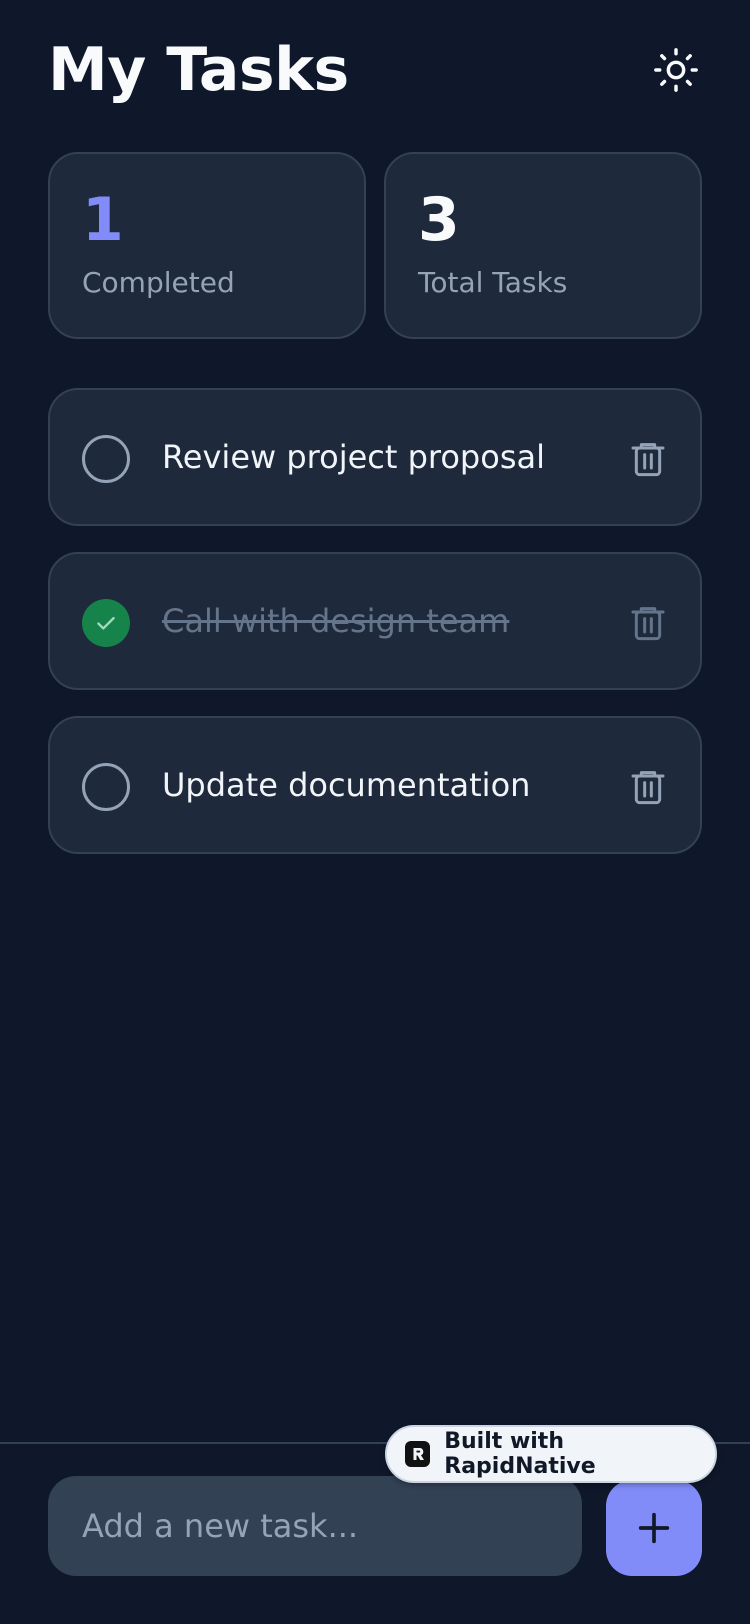  What do you see at coordinates (543, 245) in the screenshot?
I see `total-stat-card: 3 Total Tasks` at bounding box center [543, 245].